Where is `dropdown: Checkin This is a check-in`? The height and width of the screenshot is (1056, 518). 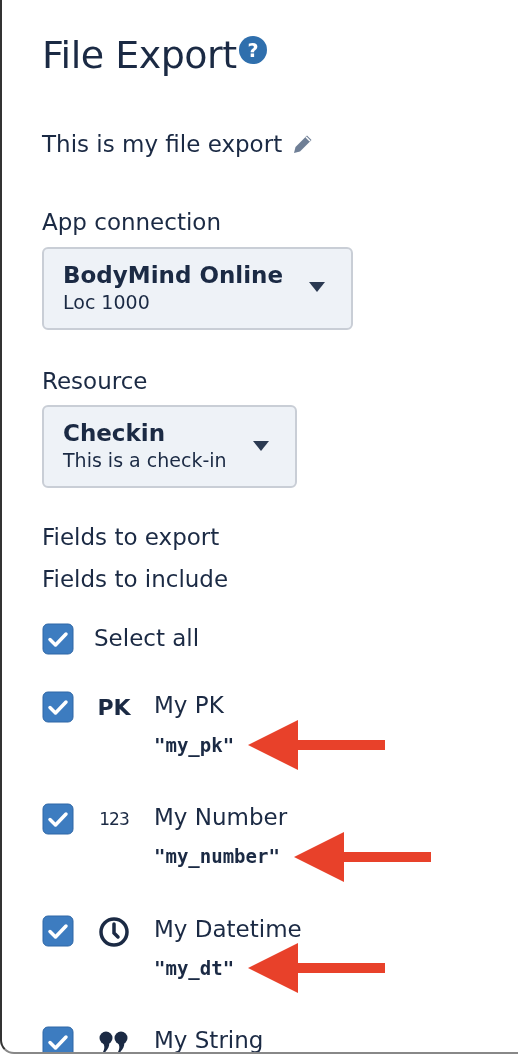 dropdown: Checkin This is a check-in is located at coordinates (169, 446).